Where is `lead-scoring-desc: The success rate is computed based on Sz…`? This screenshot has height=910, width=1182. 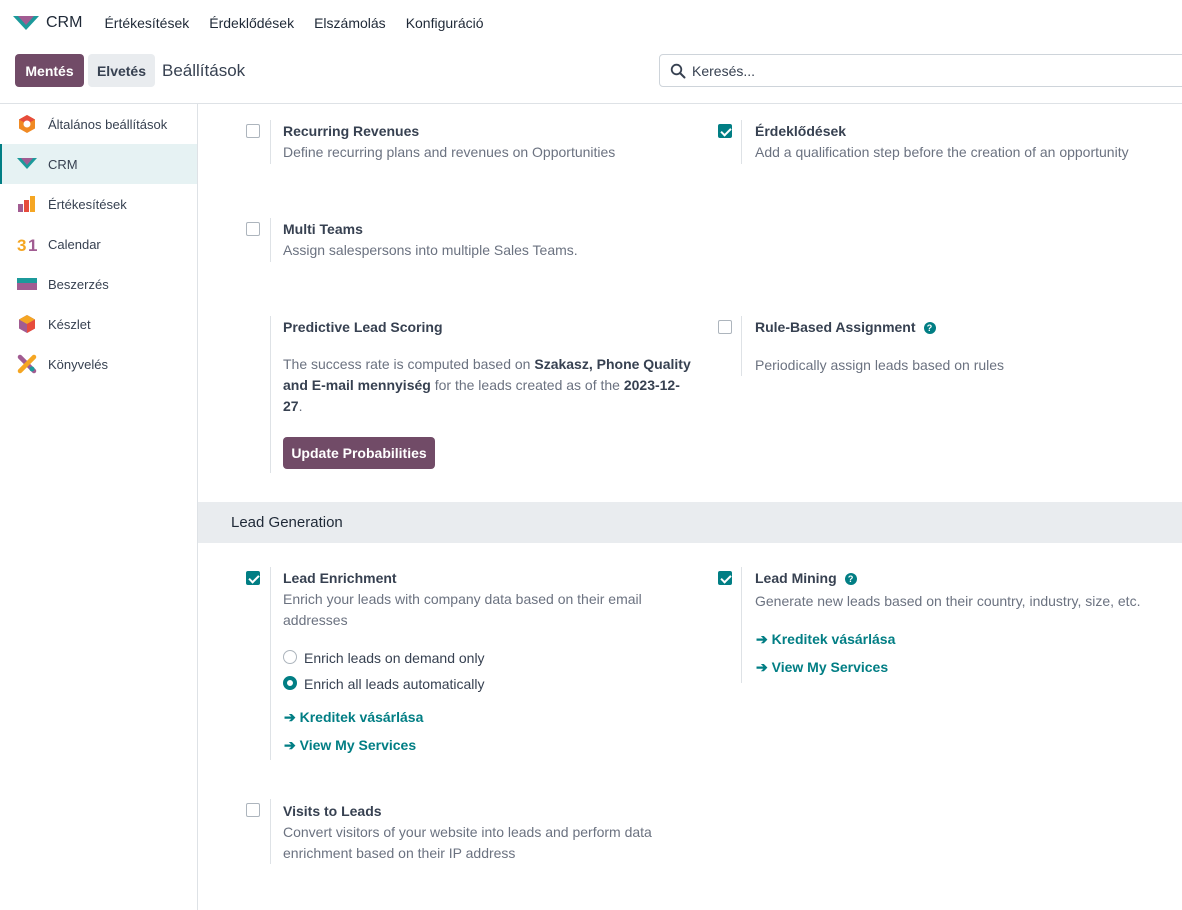
lead-scoring-desc: The success rate is computed based on Sz… is located at coordinates (487, 385).